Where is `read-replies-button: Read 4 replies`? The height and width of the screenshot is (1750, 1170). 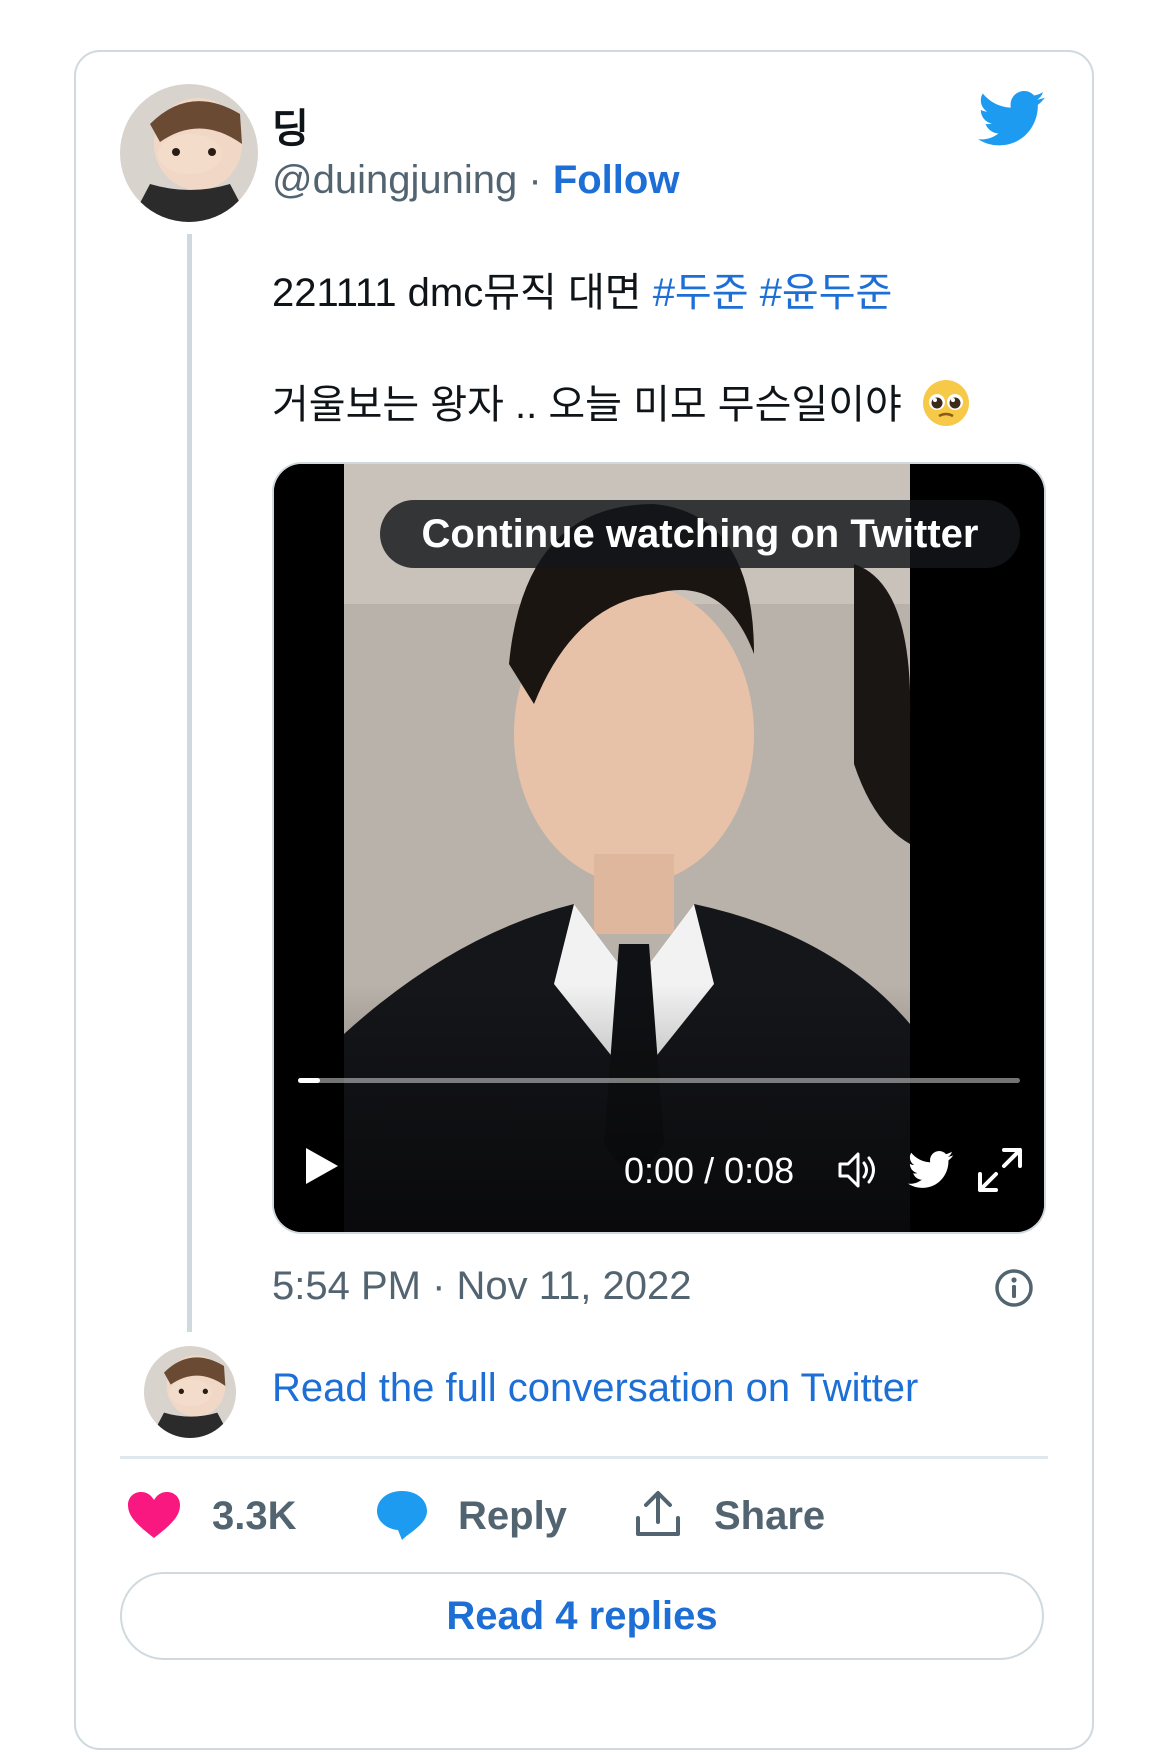
read-replies-button: Read 4 replies is located at coordinates (582, 1616).